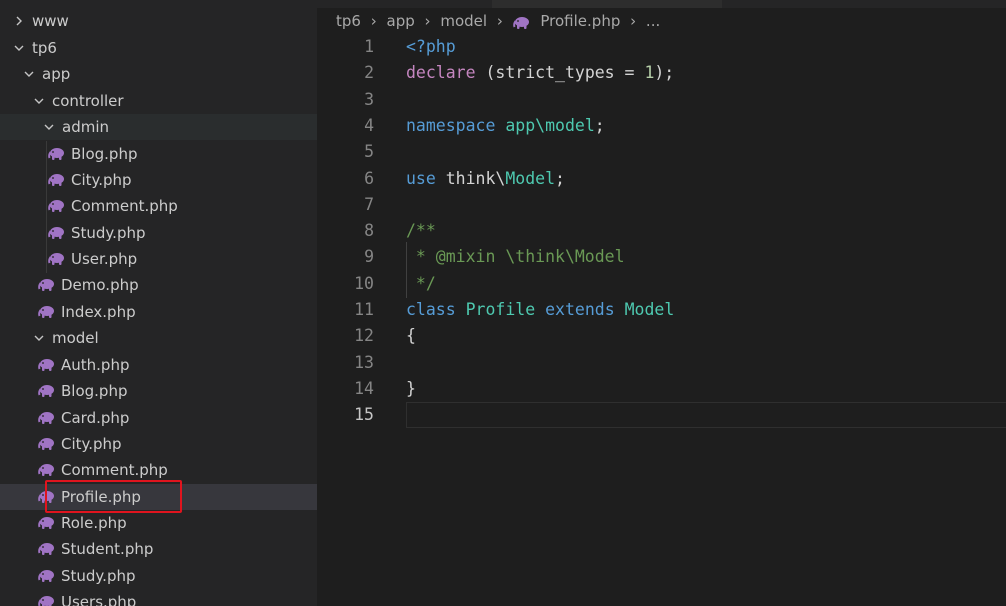 Image resolution: width=1006 pixels, height=606 pixels. I want to click on code-line: 8 /**, so click(661, 231).